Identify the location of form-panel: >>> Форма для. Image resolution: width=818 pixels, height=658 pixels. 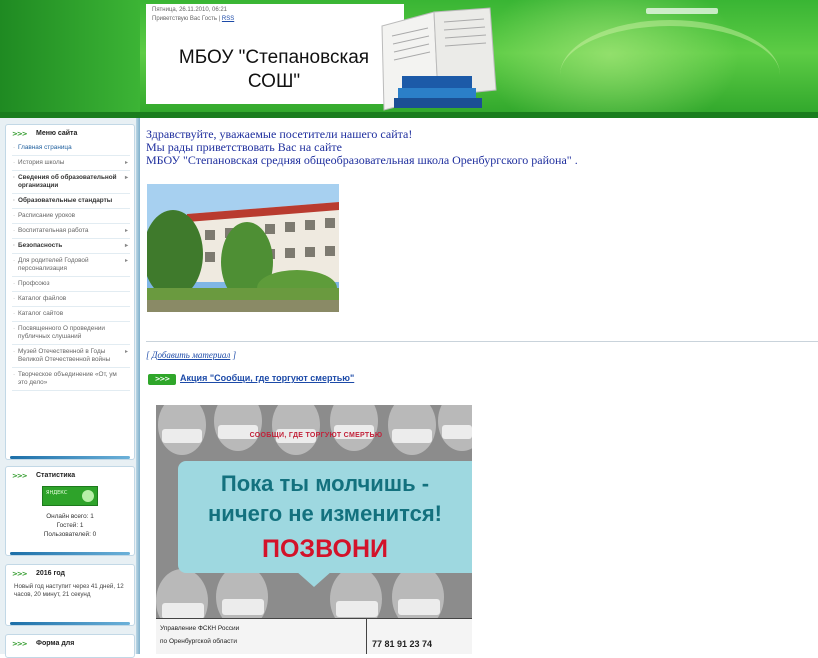
(70, 646).